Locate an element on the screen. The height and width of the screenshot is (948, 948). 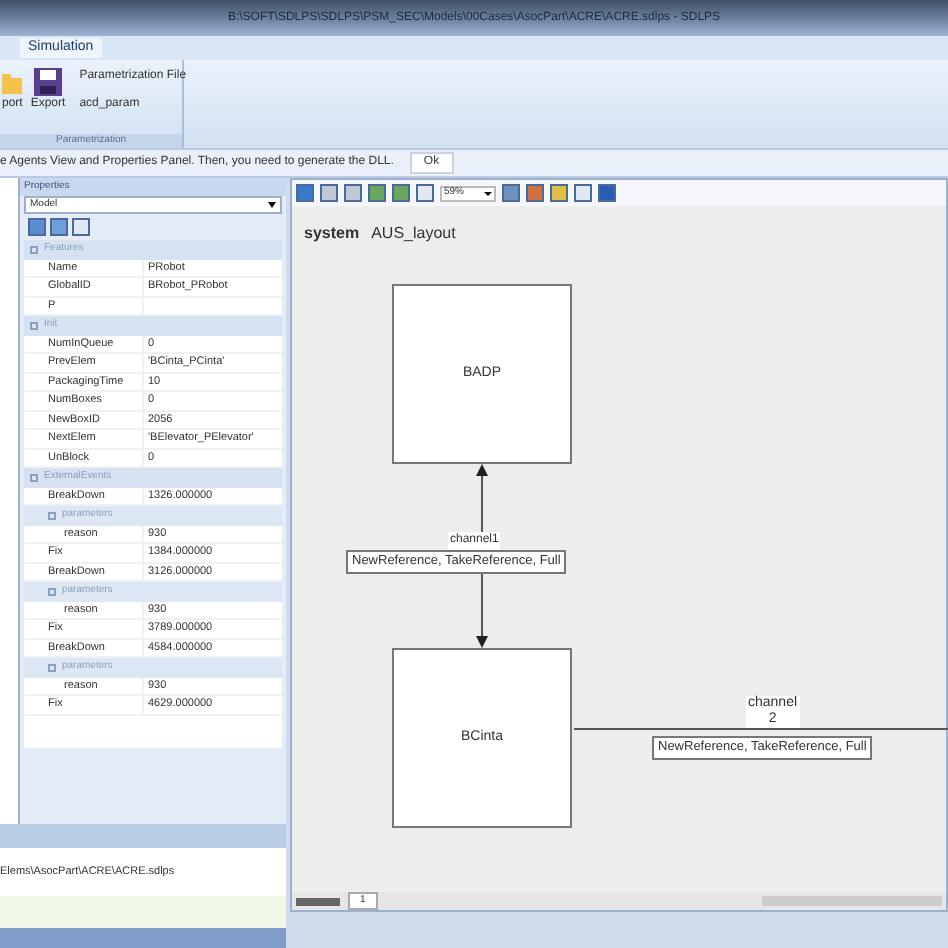
sheet-nav-icon is located at coordinates (318, 901).